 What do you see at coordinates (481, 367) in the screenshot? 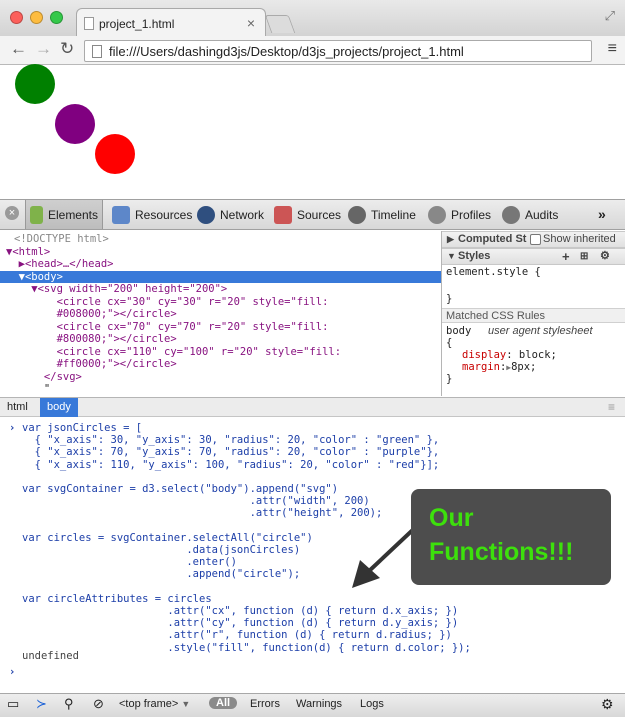
I see `css-property: margin` at bounding box center [481, 367].